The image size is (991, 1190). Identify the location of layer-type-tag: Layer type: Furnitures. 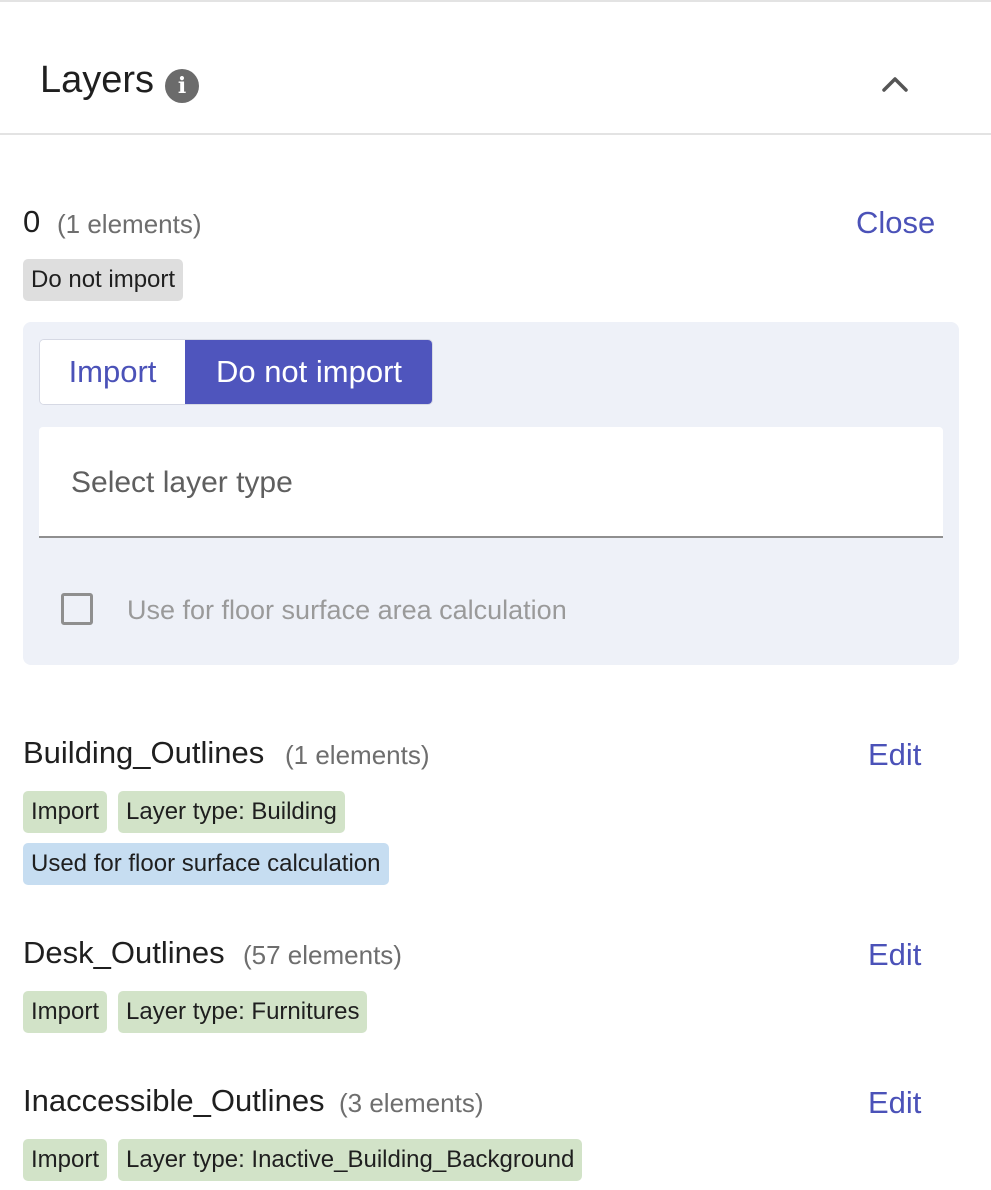
(243, 1012).